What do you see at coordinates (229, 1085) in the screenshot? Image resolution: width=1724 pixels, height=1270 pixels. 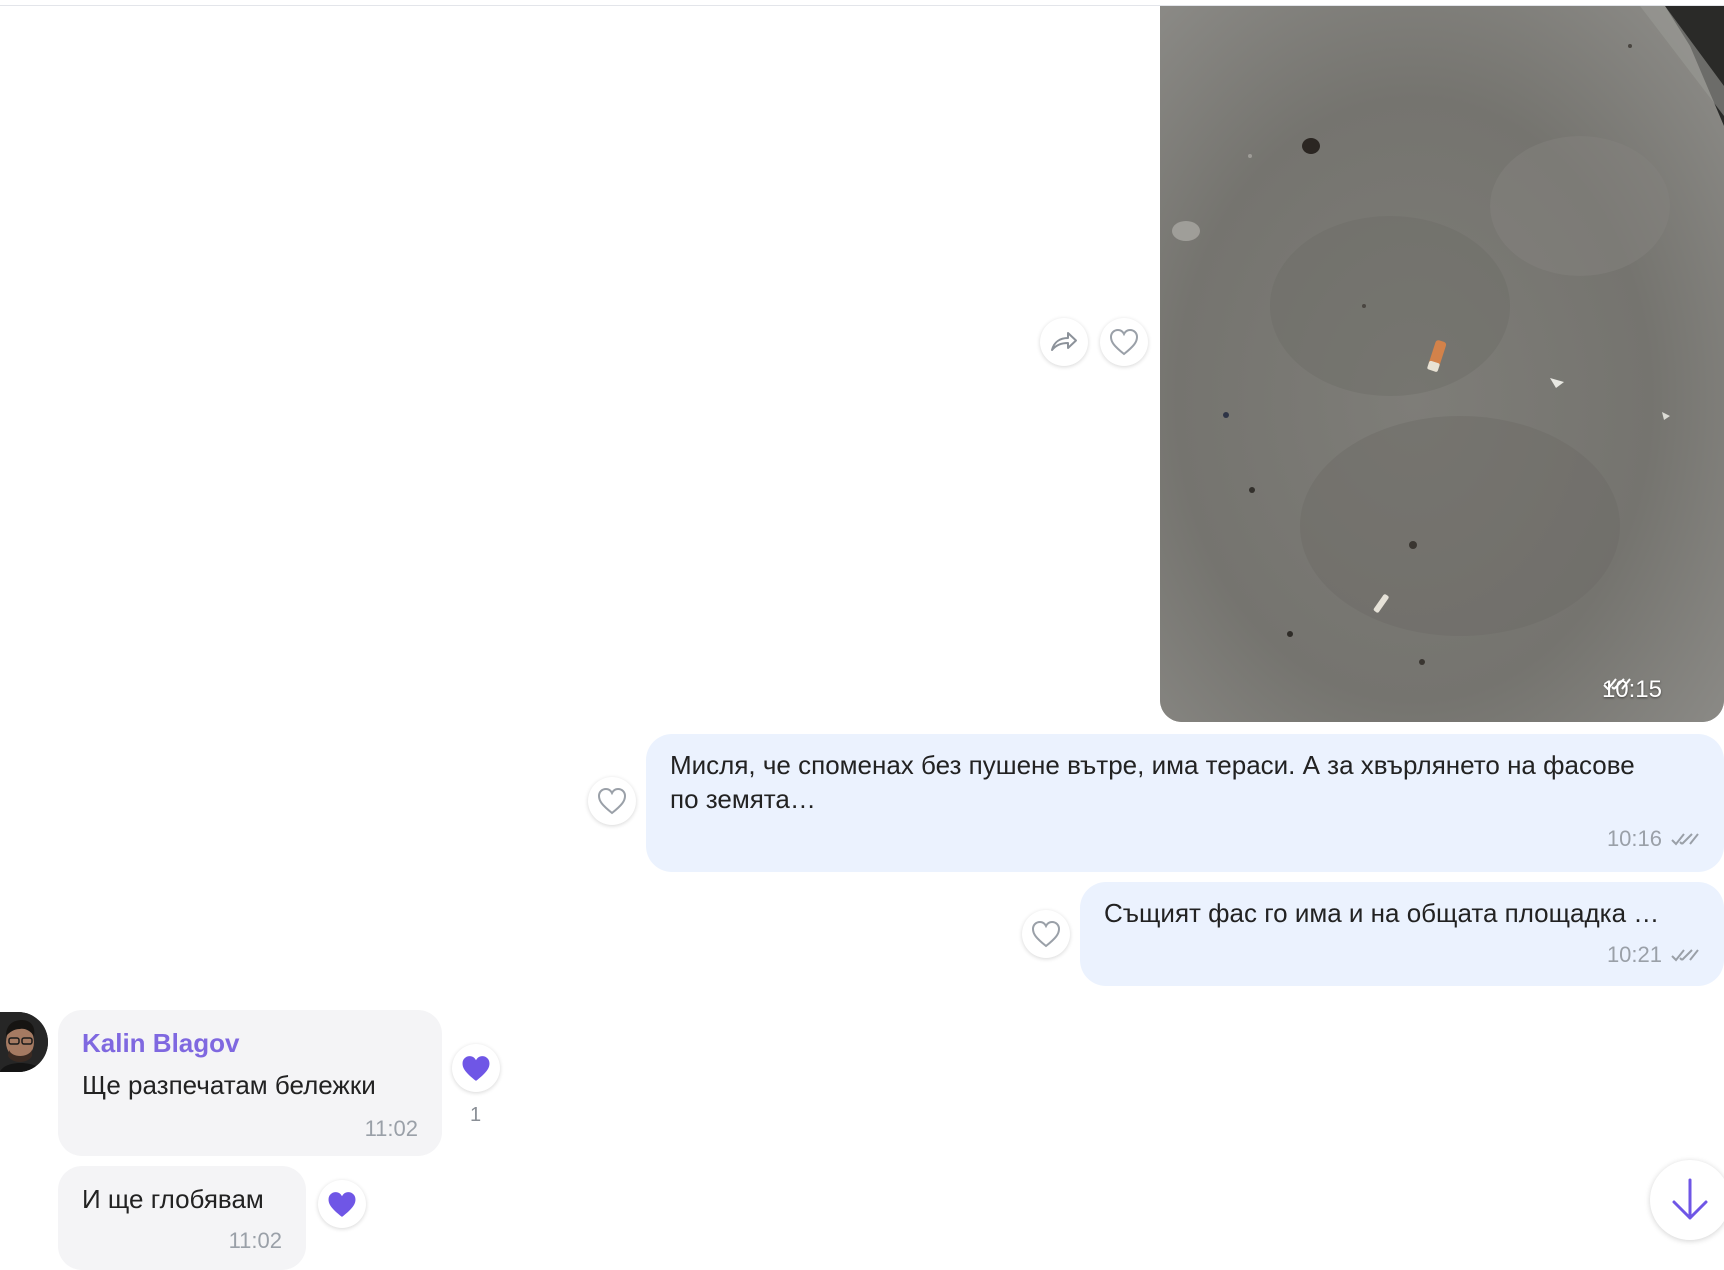 I see `message-text: Ще разпечатам бележки` at bounding box center [229, 1085].